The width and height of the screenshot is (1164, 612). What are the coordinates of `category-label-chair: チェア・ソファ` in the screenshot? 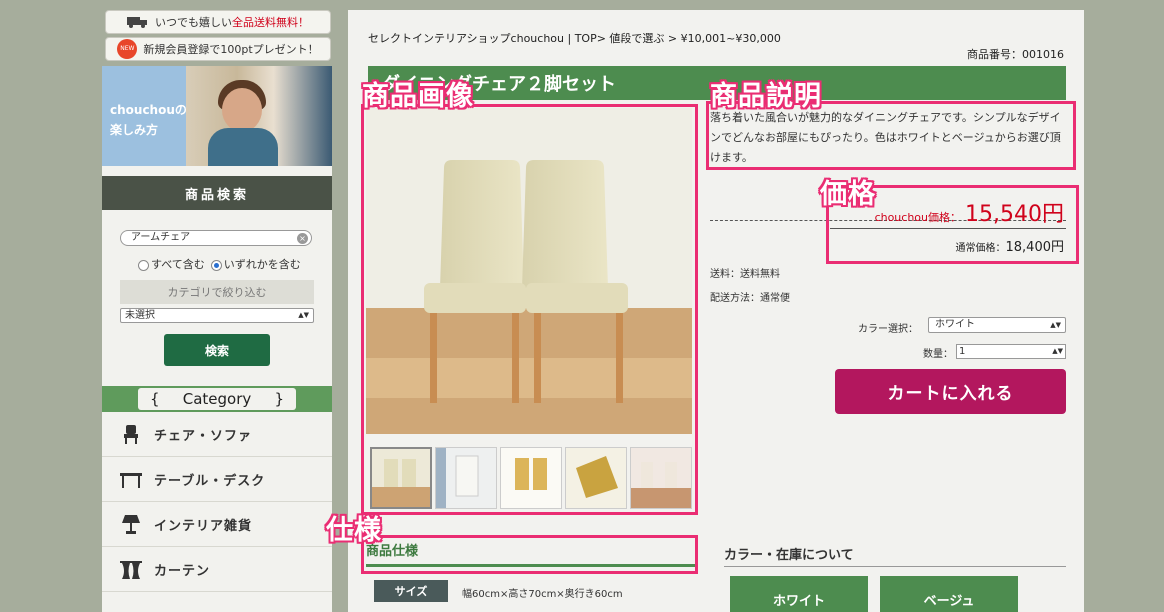 It's located at (203, 436).